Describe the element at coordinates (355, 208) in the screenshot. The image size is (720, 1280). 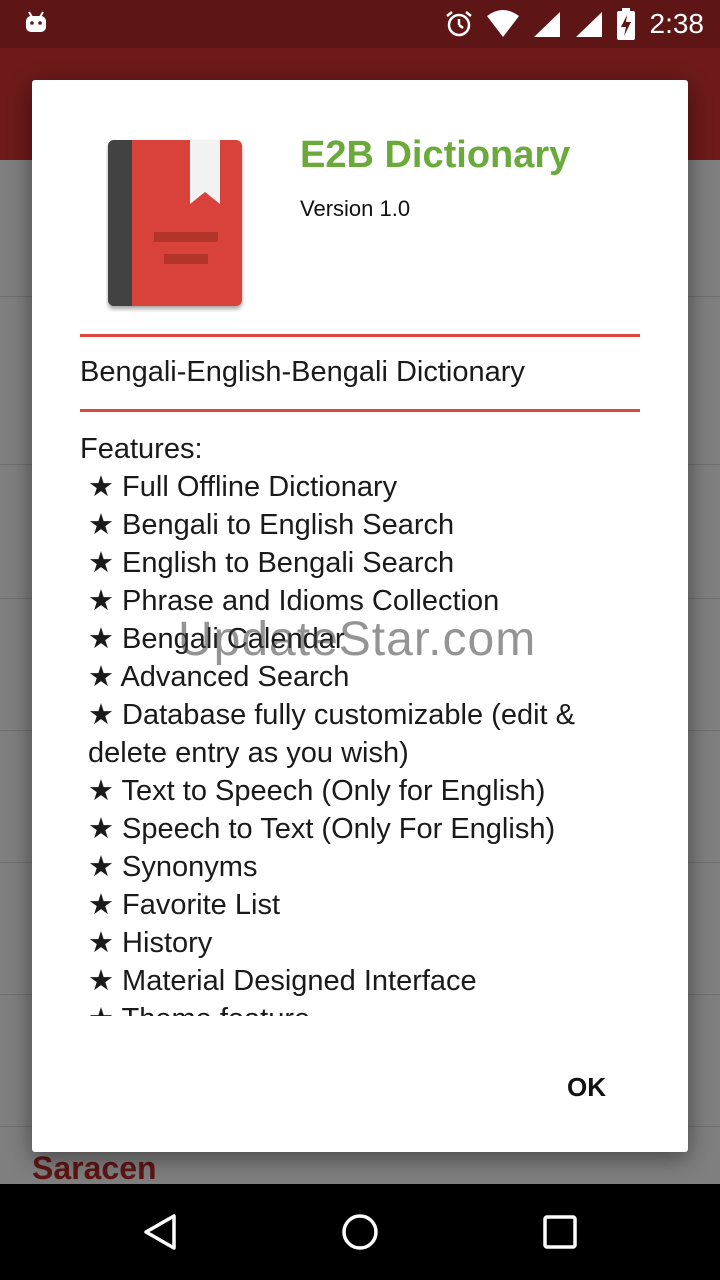
I see `app-version: Version 1.0` at that location.